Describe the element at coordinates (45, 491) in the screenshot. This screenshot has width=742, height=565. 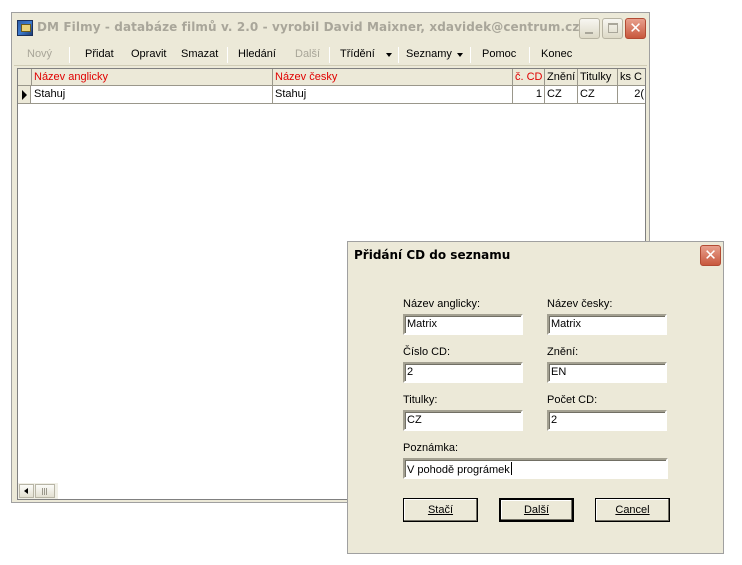
I see `scrollbar-thumb` at that location.